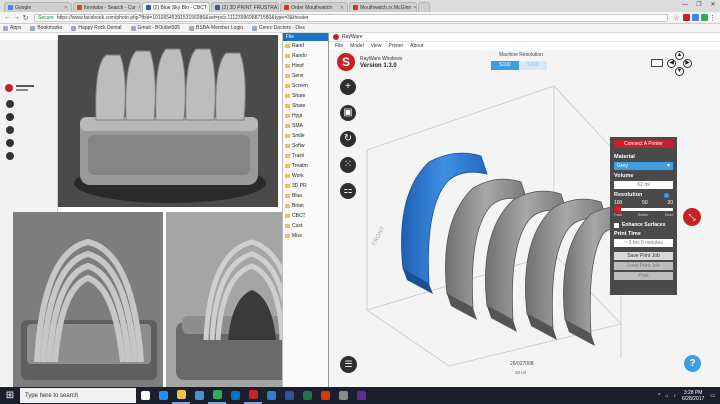 The width and height of the screenshot is (720, 404). Describe the element at coordinates (699, 5) in the screenshot. I see `maximize-button: ❐` at that location.